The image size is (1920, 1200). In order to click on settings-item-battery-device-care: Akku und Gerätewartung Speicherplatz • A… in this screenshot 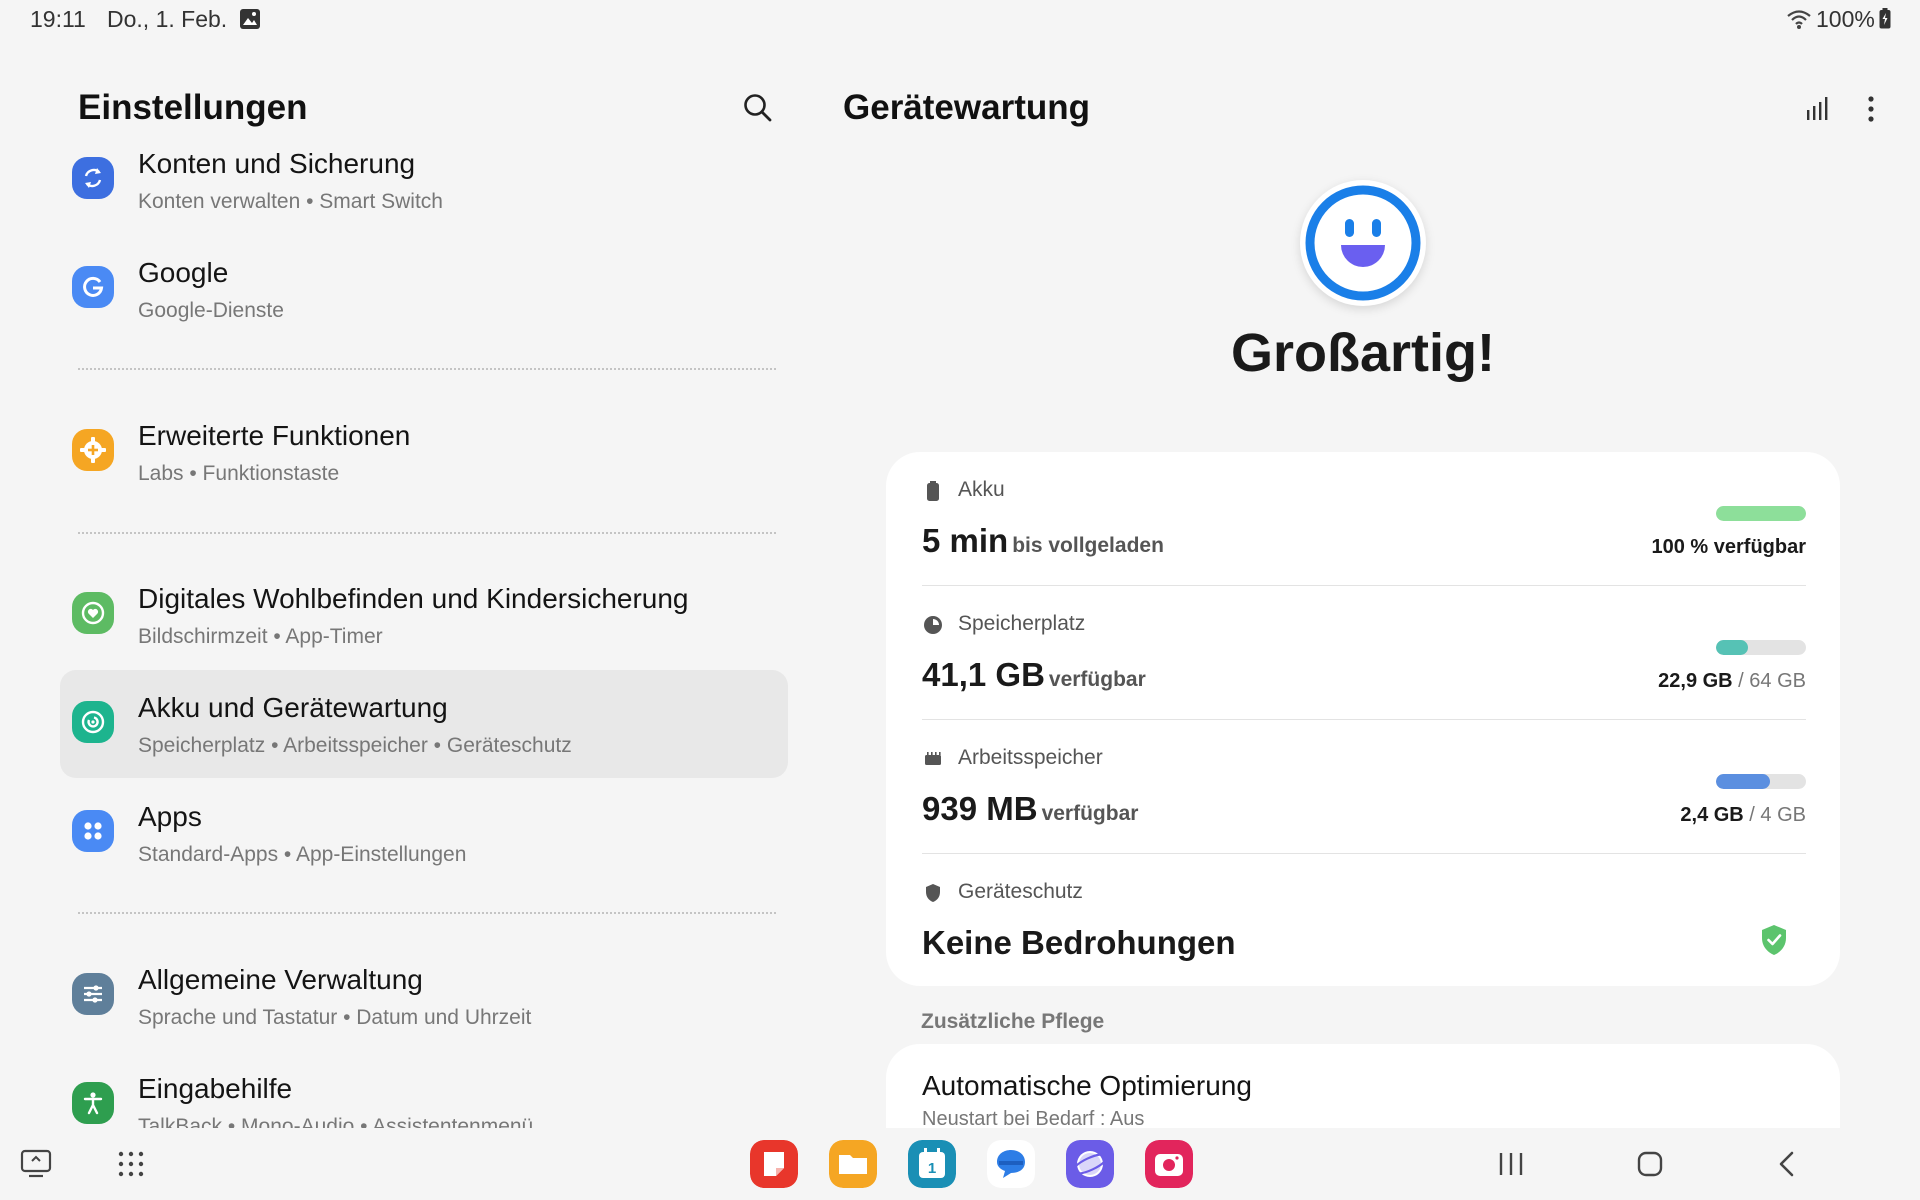, I will do `click(424, 724)`.